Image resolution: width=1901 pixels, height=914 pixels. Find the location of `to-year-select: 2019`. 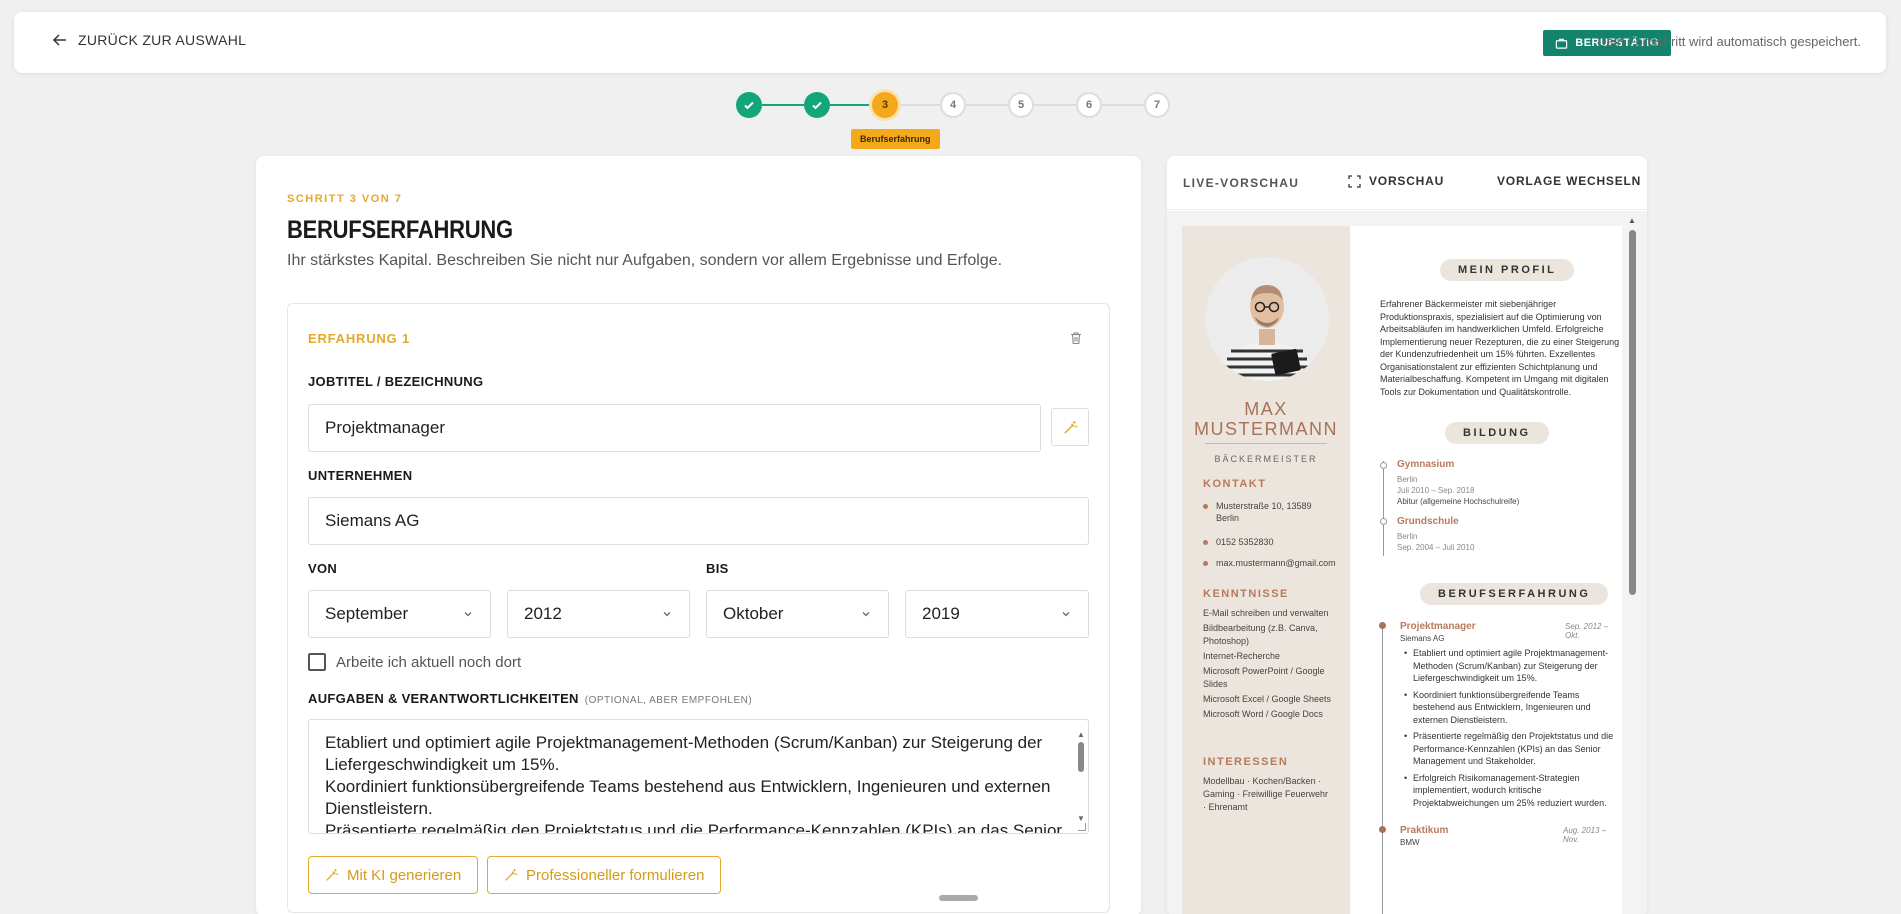

to-year-select: 2019 is located at coordinates (997, 614).